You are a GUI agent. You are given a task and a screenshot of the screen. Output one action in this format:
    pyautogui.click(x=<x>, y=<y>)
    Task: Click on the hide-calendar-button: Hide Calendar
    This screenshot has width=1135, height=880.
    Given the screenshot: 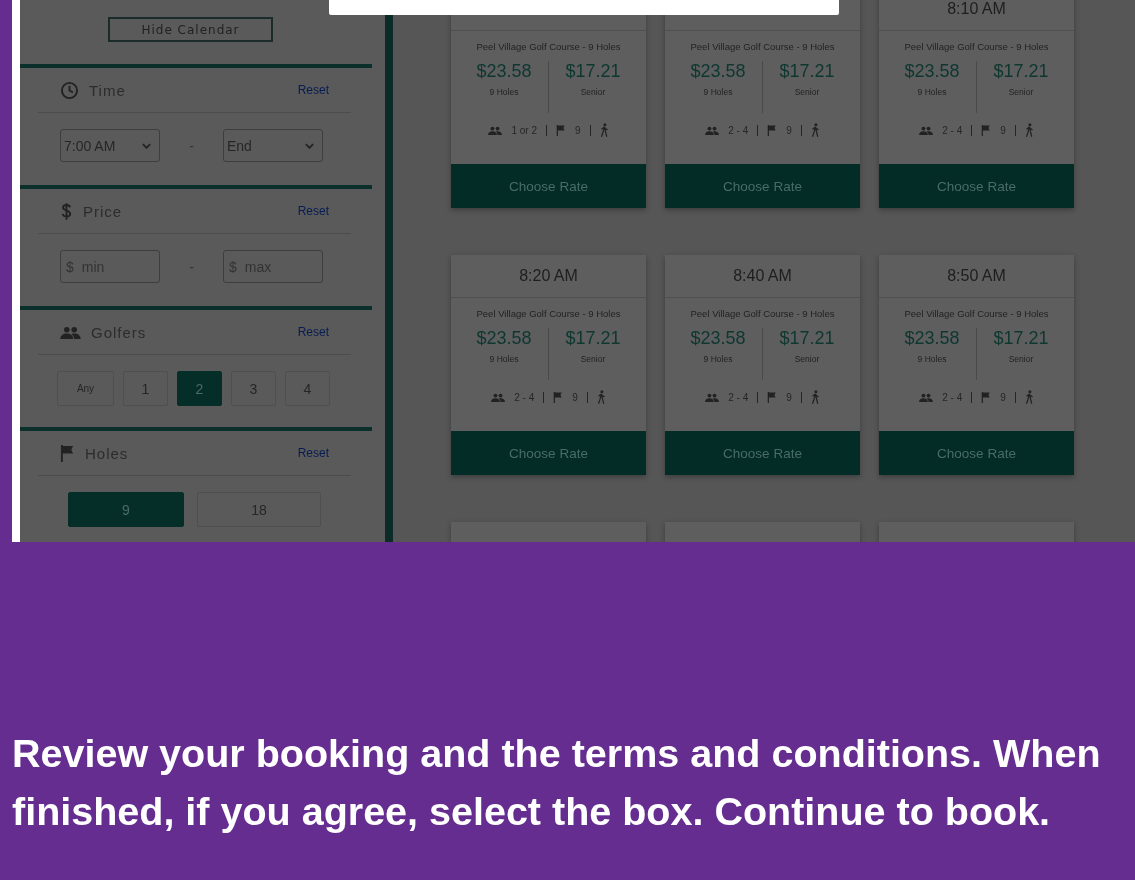 What is the action you would take?
    pyautogui.click(x=190, y=29)
    